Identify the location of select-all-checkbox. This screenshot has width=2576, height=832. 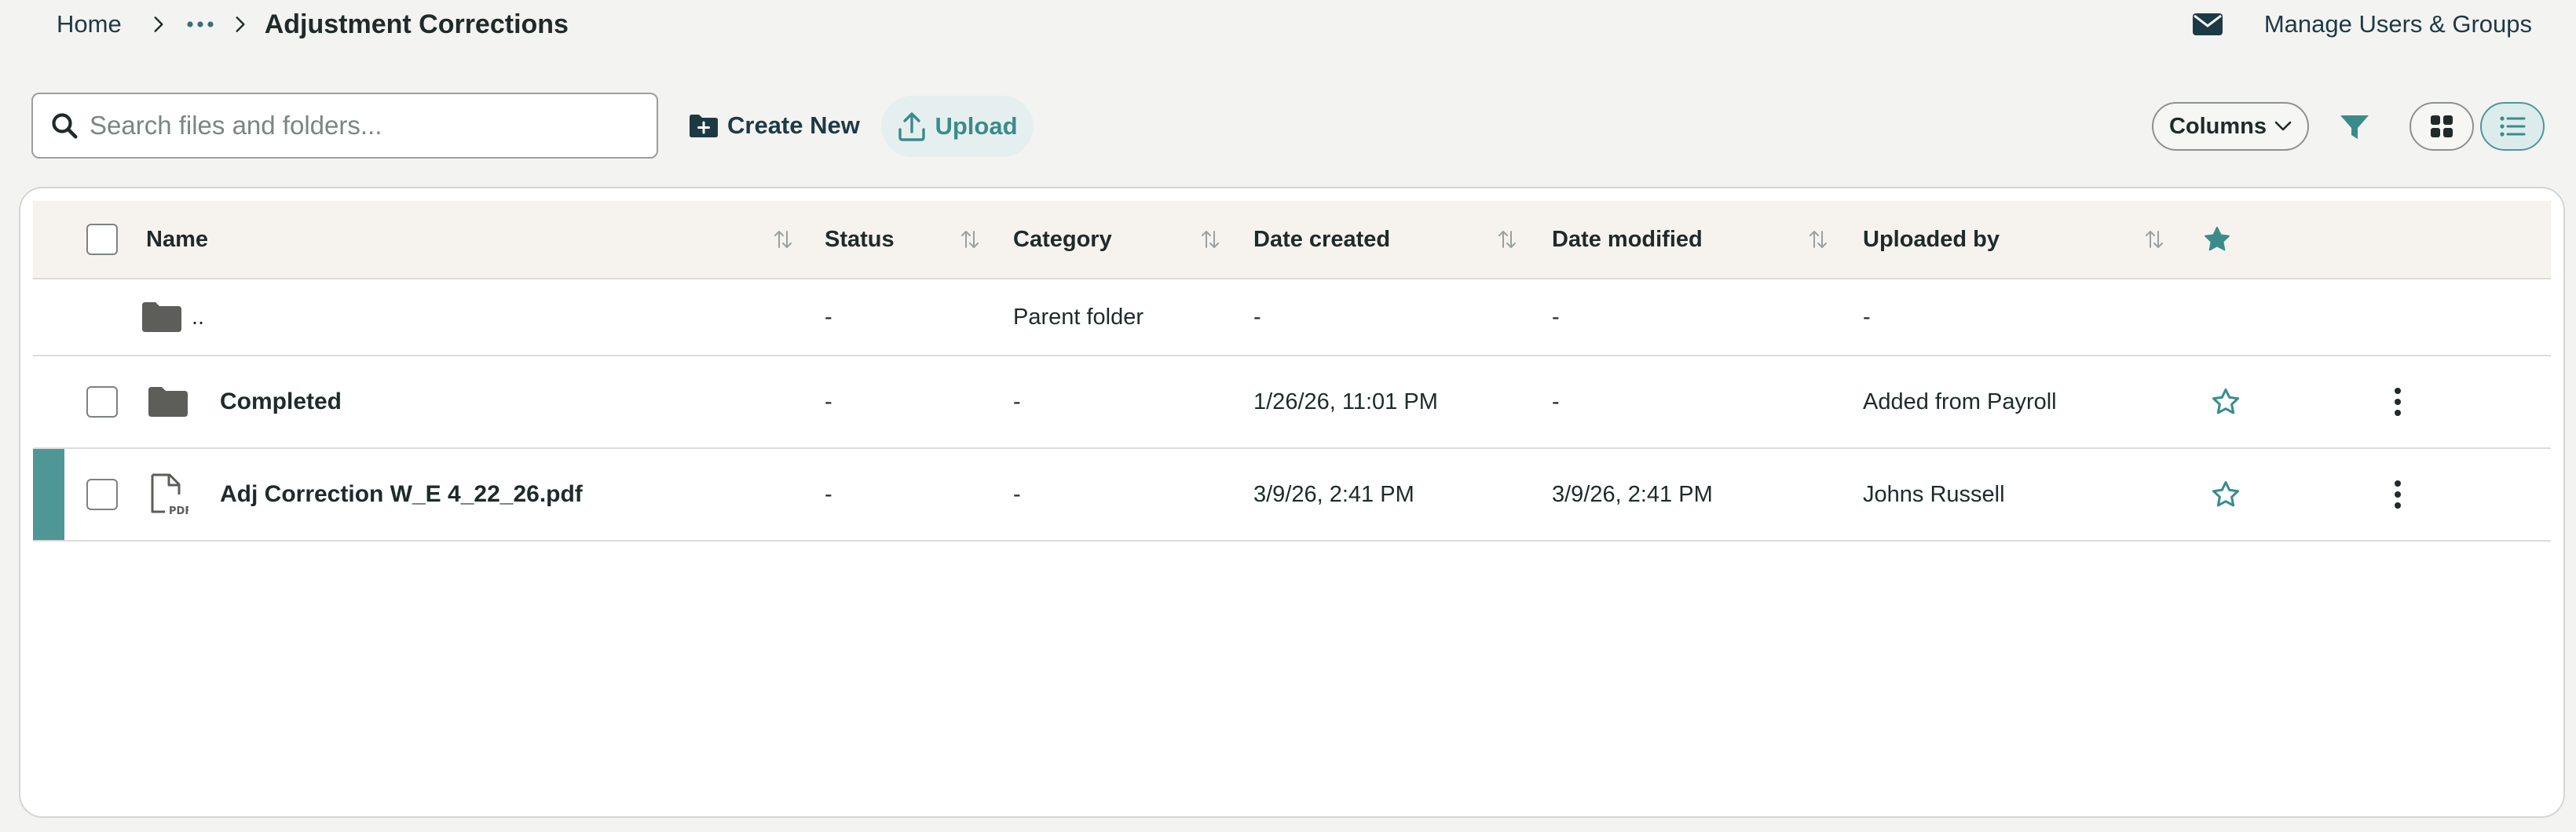
(102, 239).